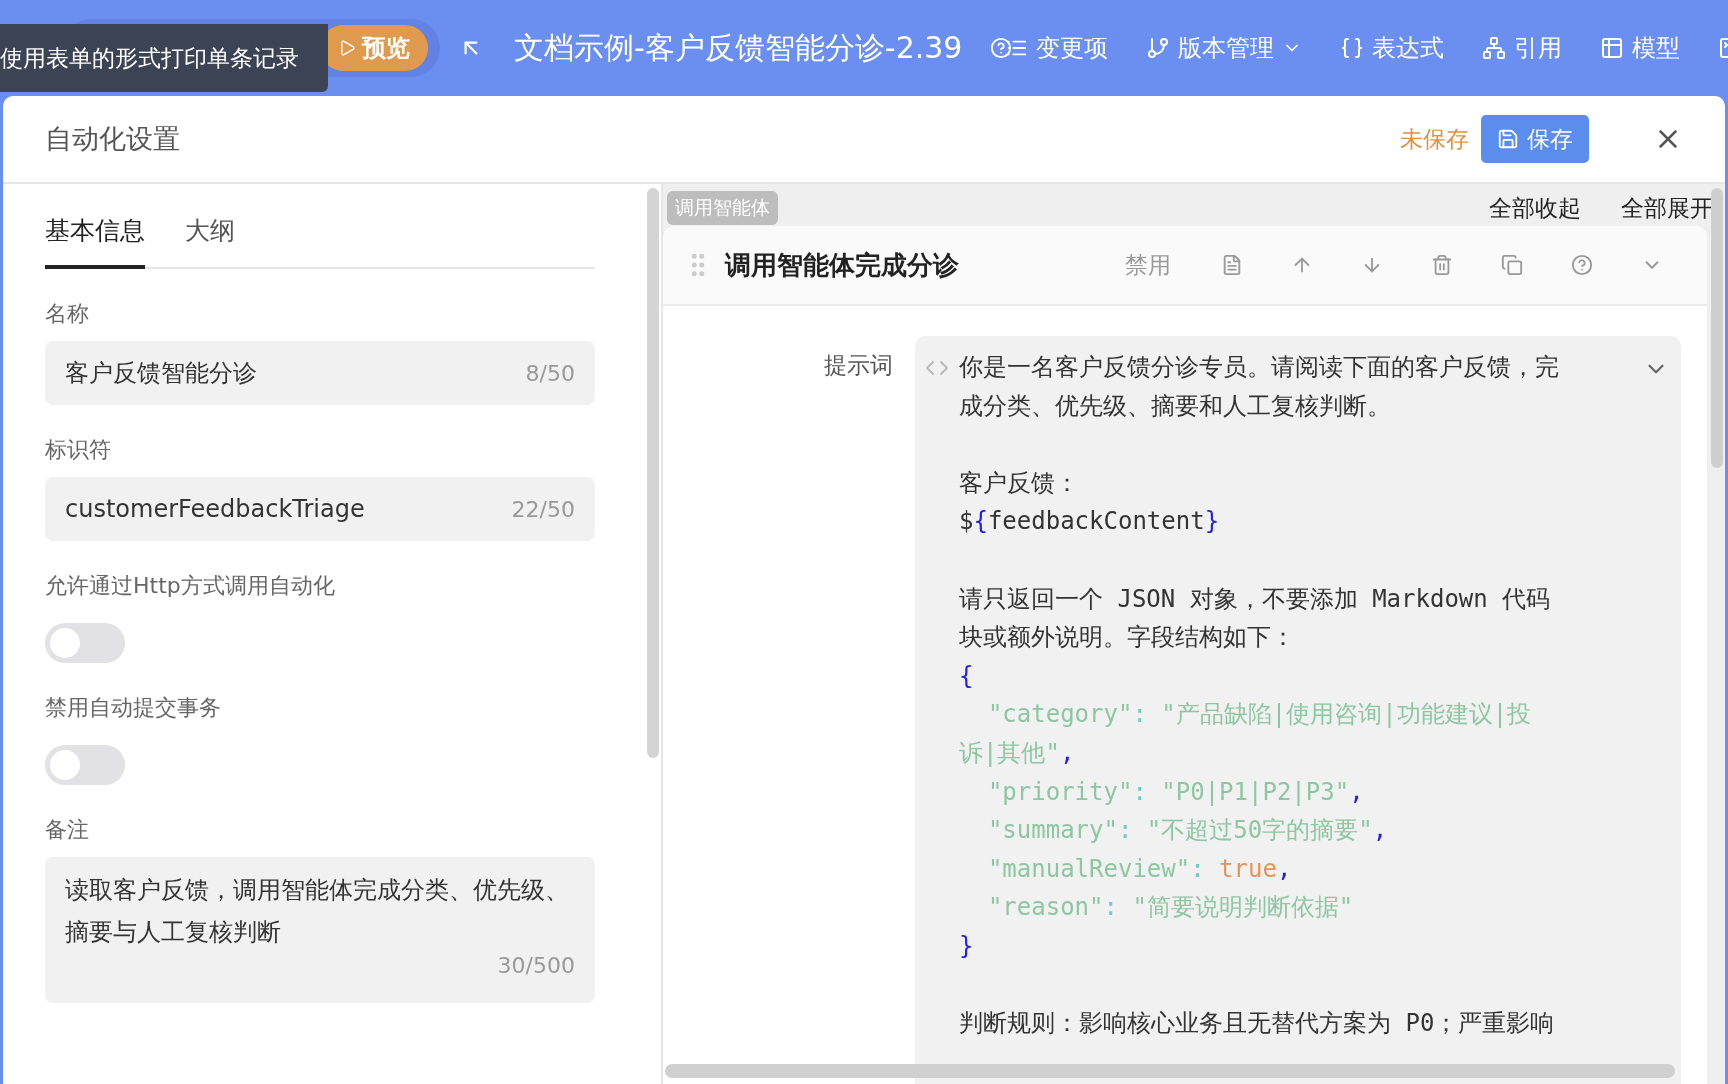  I want to click on step-tag: 调用智能体, so click(722, 208).